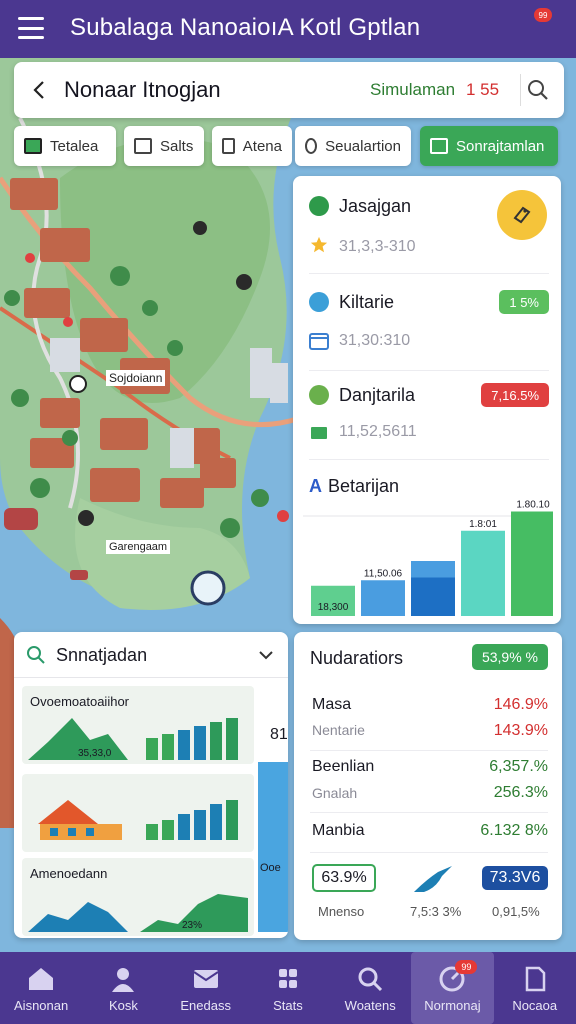 The width and height of the screenshot is (576, 1024). I want to click on header-card: Nonaar Itnogjan Simulaman 1 55, so click(289, 90).